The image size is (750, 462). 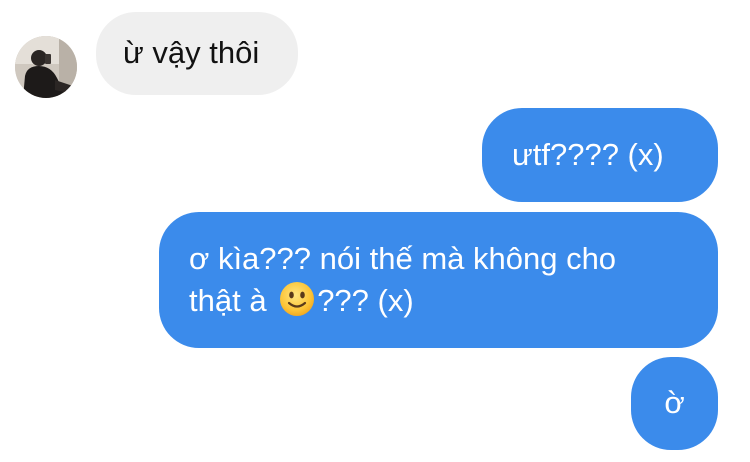 What do you see at coordinates (403, 258) in the screenshot?
I see `message-text-line1: ơ kìa??? nói thế mà không cho` at bounding box center [403, 258].